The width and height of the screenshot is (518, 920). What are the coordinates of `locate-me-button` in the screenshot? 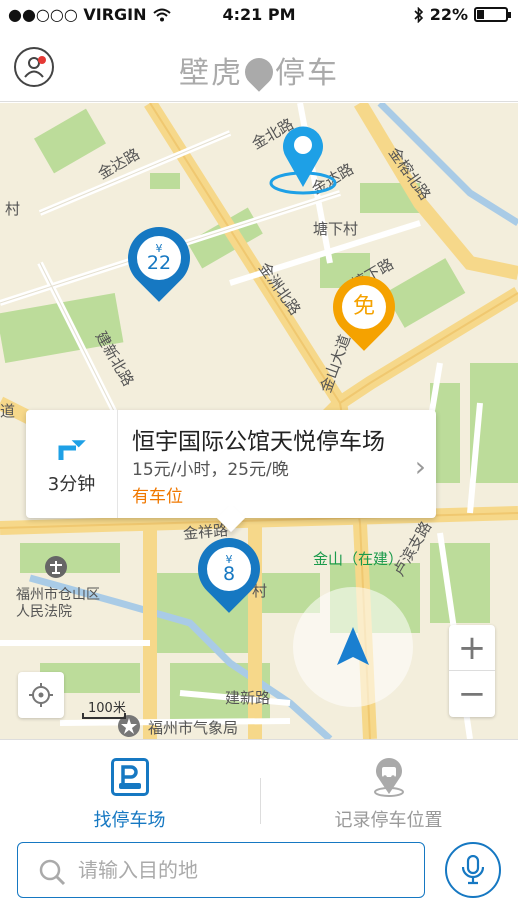 It's located at (41, 695).